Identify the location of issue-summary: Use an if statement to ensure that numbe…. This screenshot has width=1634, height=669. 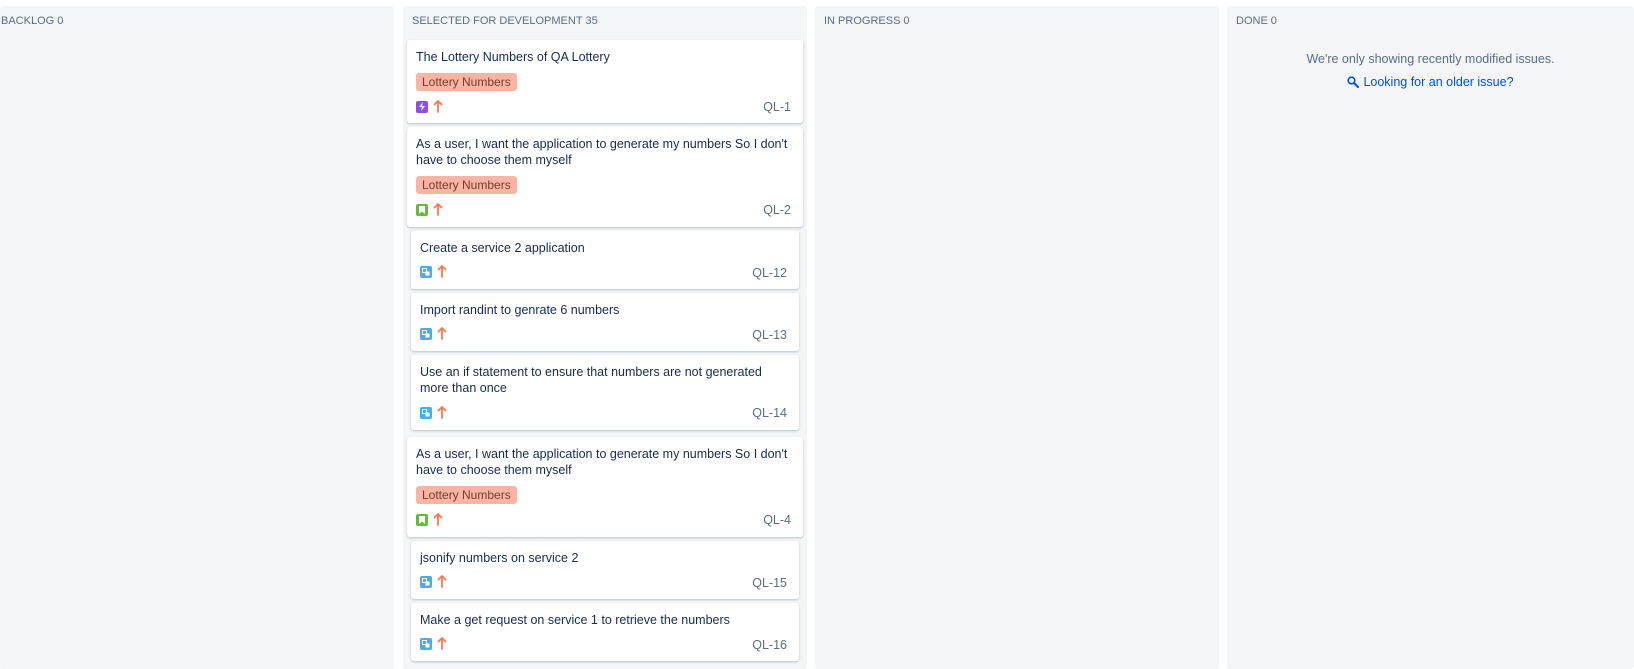
(591, 380).